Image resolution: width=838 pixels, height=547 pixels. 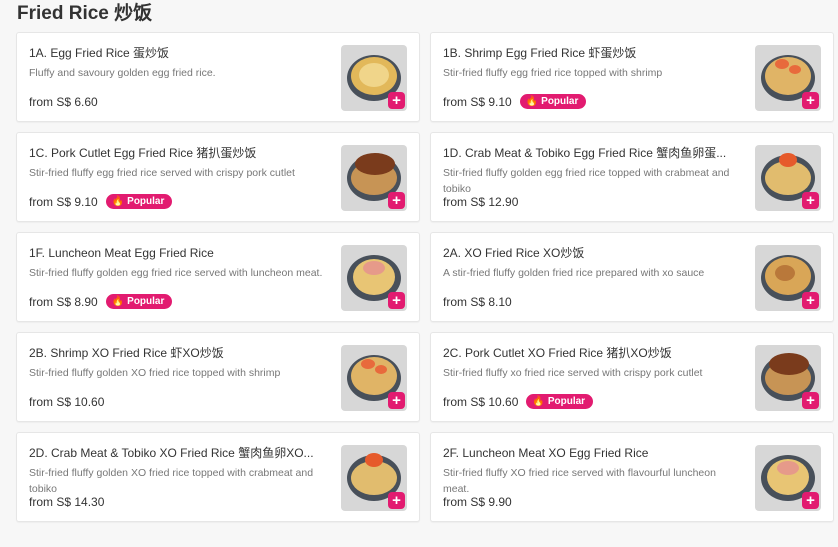 I want to click on menu-item-price: from S$ 9.10, so click(x=477, y=101).